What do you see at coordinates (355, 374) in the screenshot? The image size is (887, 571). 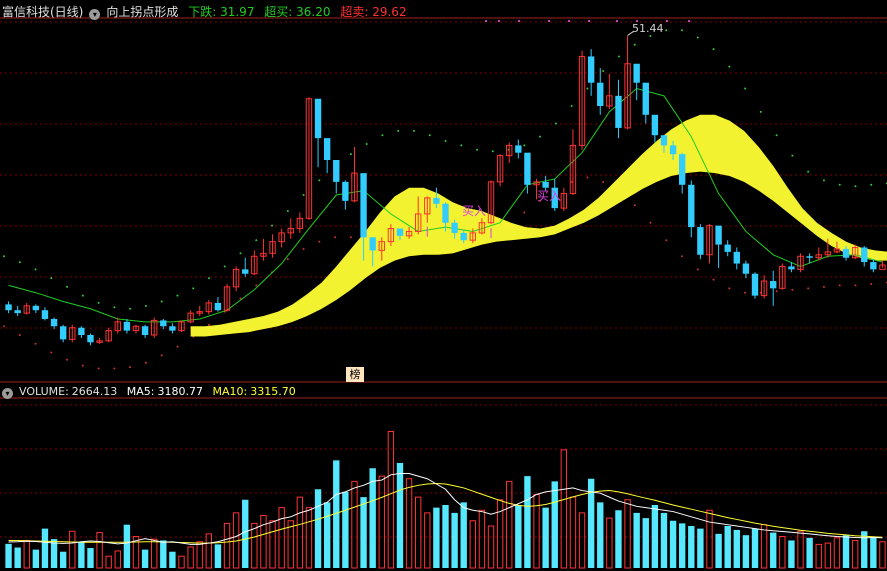 I see `list-badge: 榜` at bounding box center [355, 374].